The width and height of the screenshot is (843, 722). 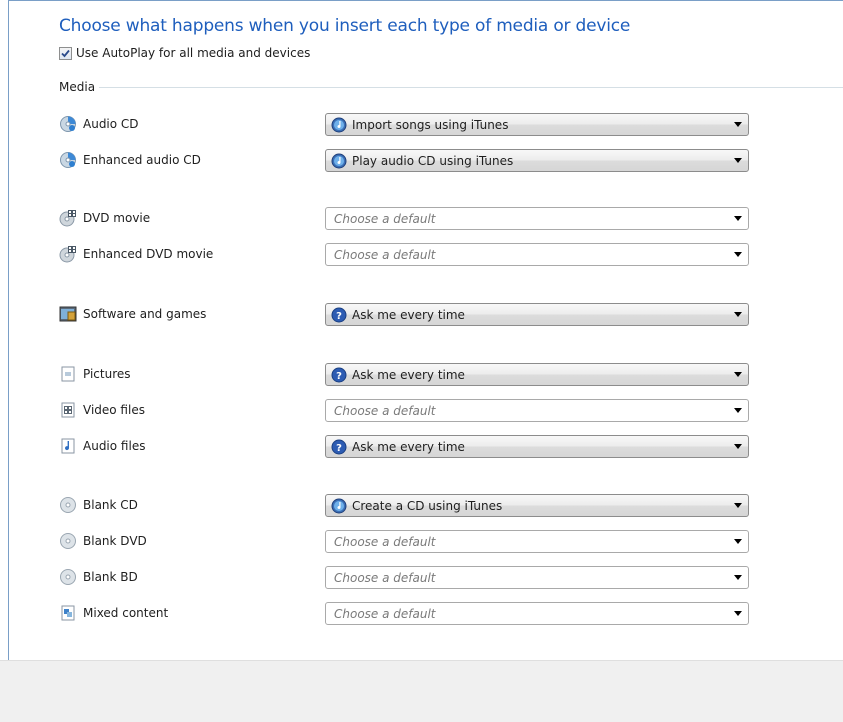 What do you see at coordinates (425, 0) in the screenshot?
I see `window-top-border` at bounding box center [425, 0].